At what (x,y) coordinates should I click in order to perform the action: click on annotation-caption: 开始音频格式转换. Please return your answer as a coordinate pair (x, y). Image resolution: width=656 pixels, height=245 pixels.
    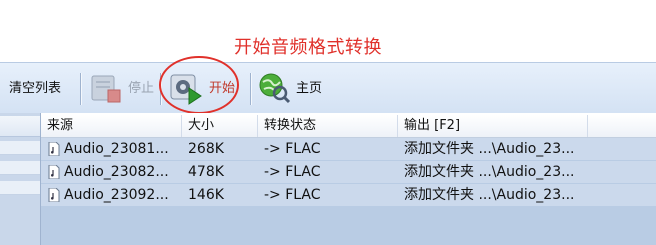
    Looking at the image, I should click on (308, 47).